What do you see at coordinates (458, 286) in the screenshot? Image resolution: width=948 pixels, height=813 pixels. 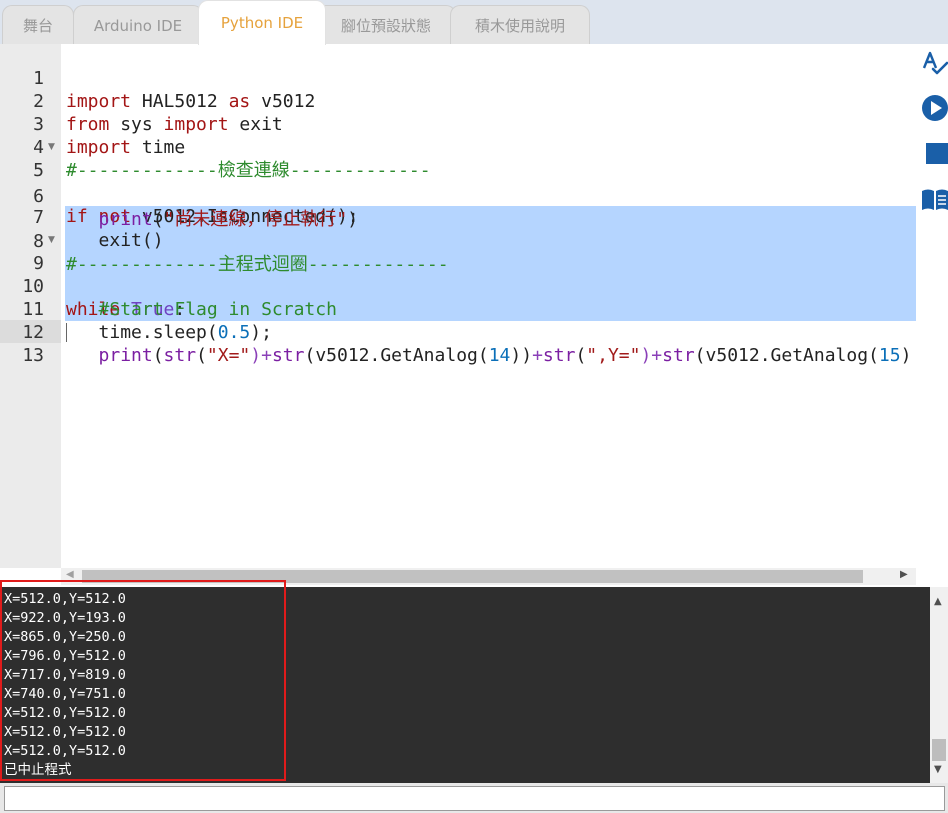 I see `code-line: 10 #Start Flag in Scratch` at bounding box center [458, 286].